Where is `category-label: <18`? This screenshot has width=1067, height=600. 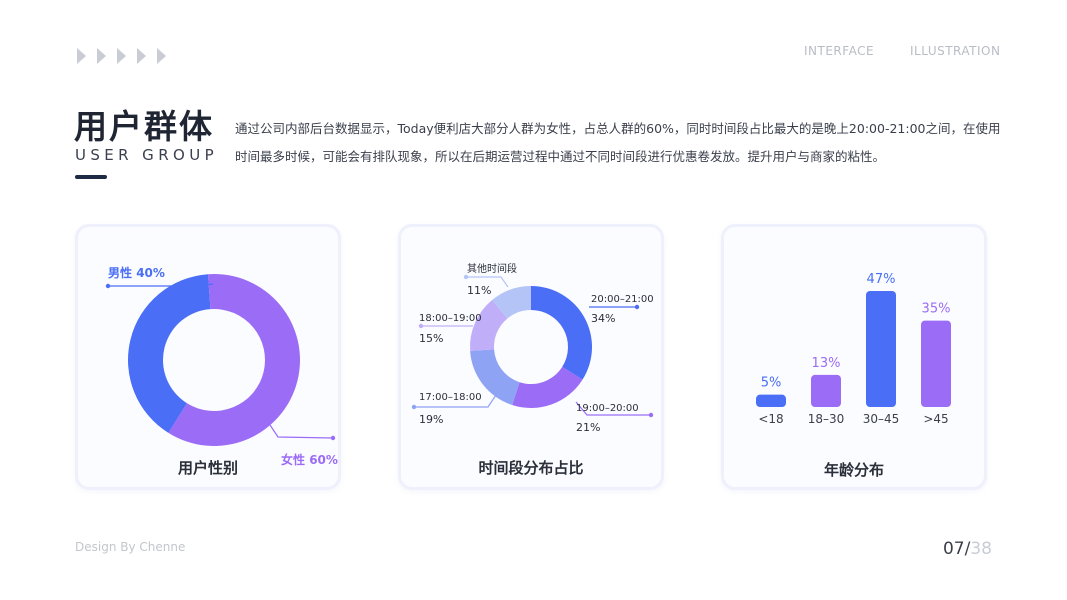 category-label: <18 is located at coordinates (770, 419).